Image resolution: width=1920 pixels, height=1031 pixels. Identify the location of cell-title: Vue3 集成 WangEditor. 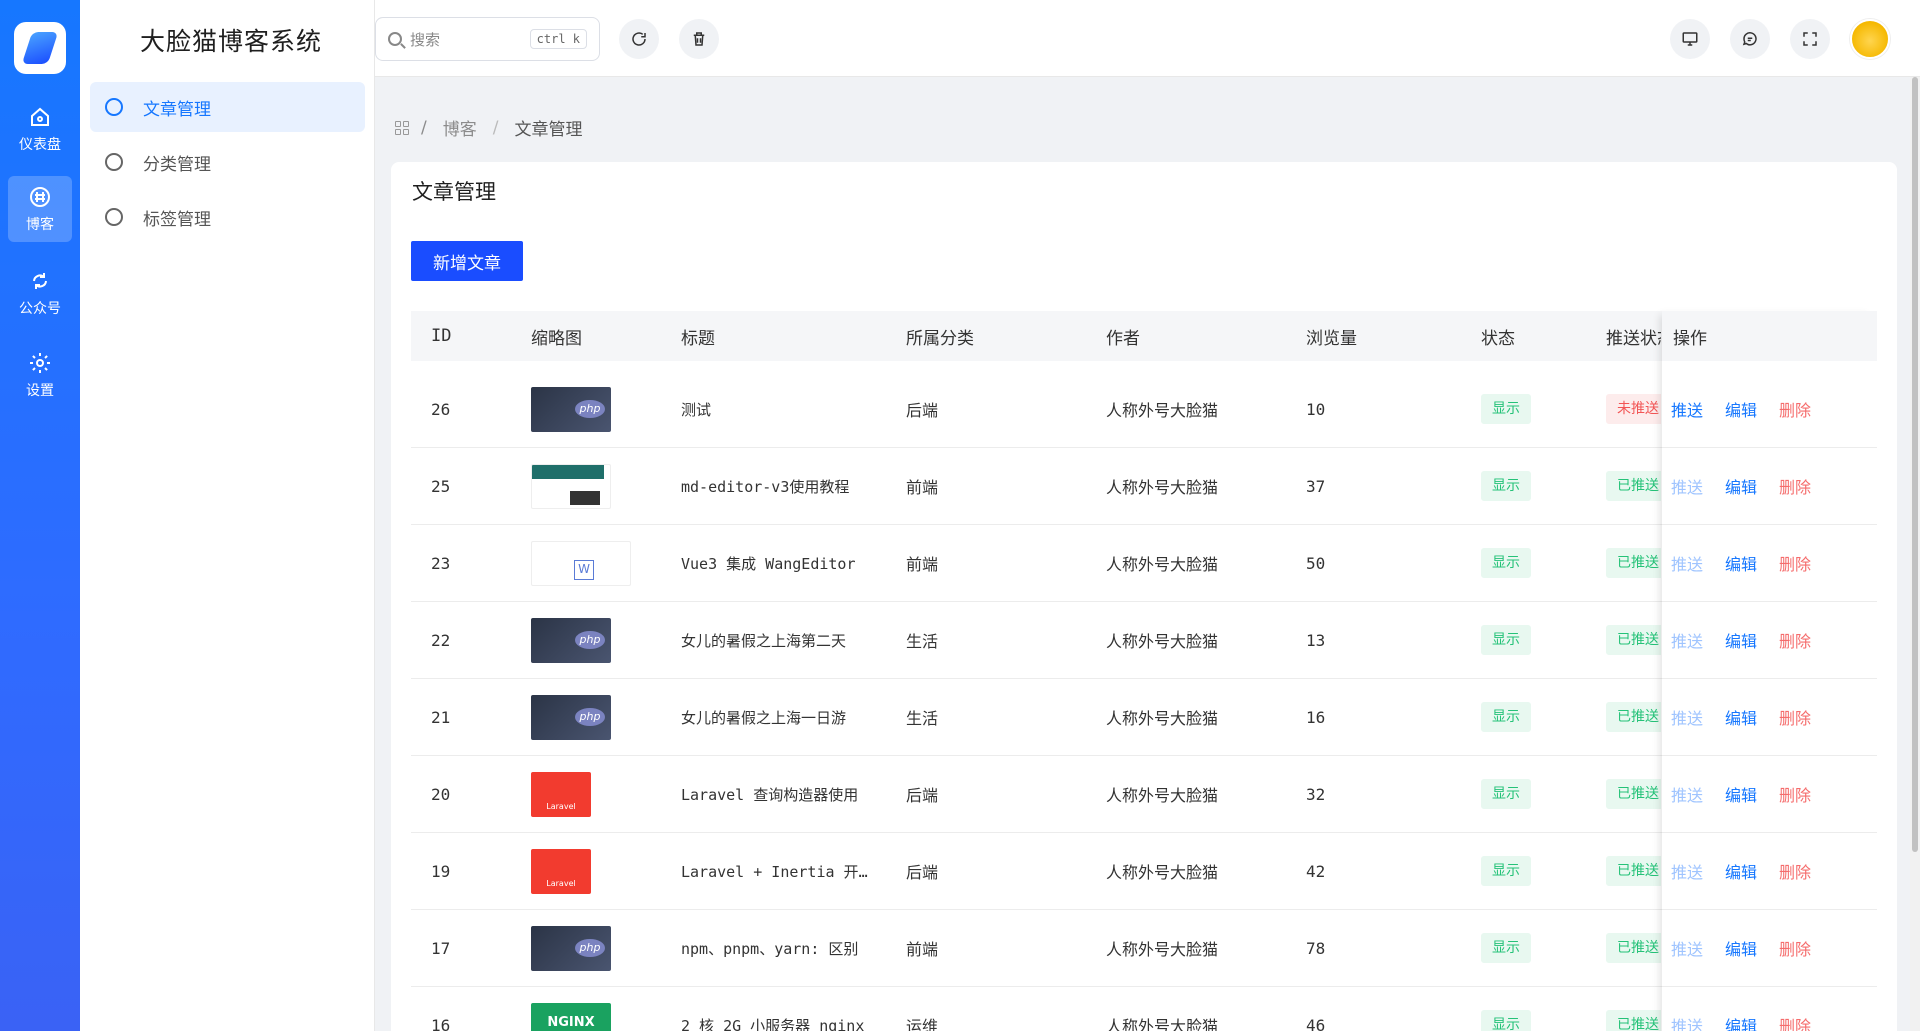
(768, 563).